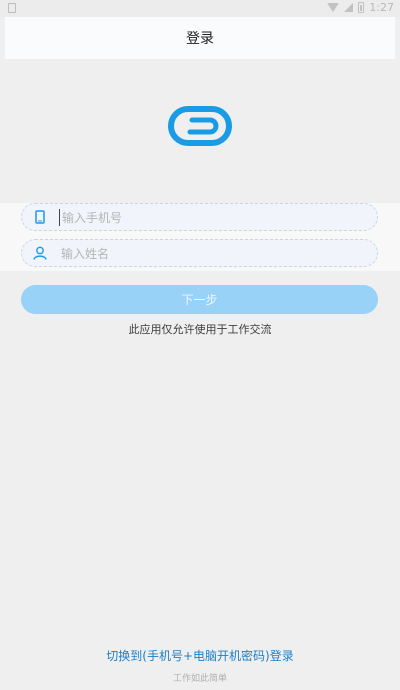 The width and height of the screenshot is (400, 690). I want to click on phone-icon, so click(40, 217).